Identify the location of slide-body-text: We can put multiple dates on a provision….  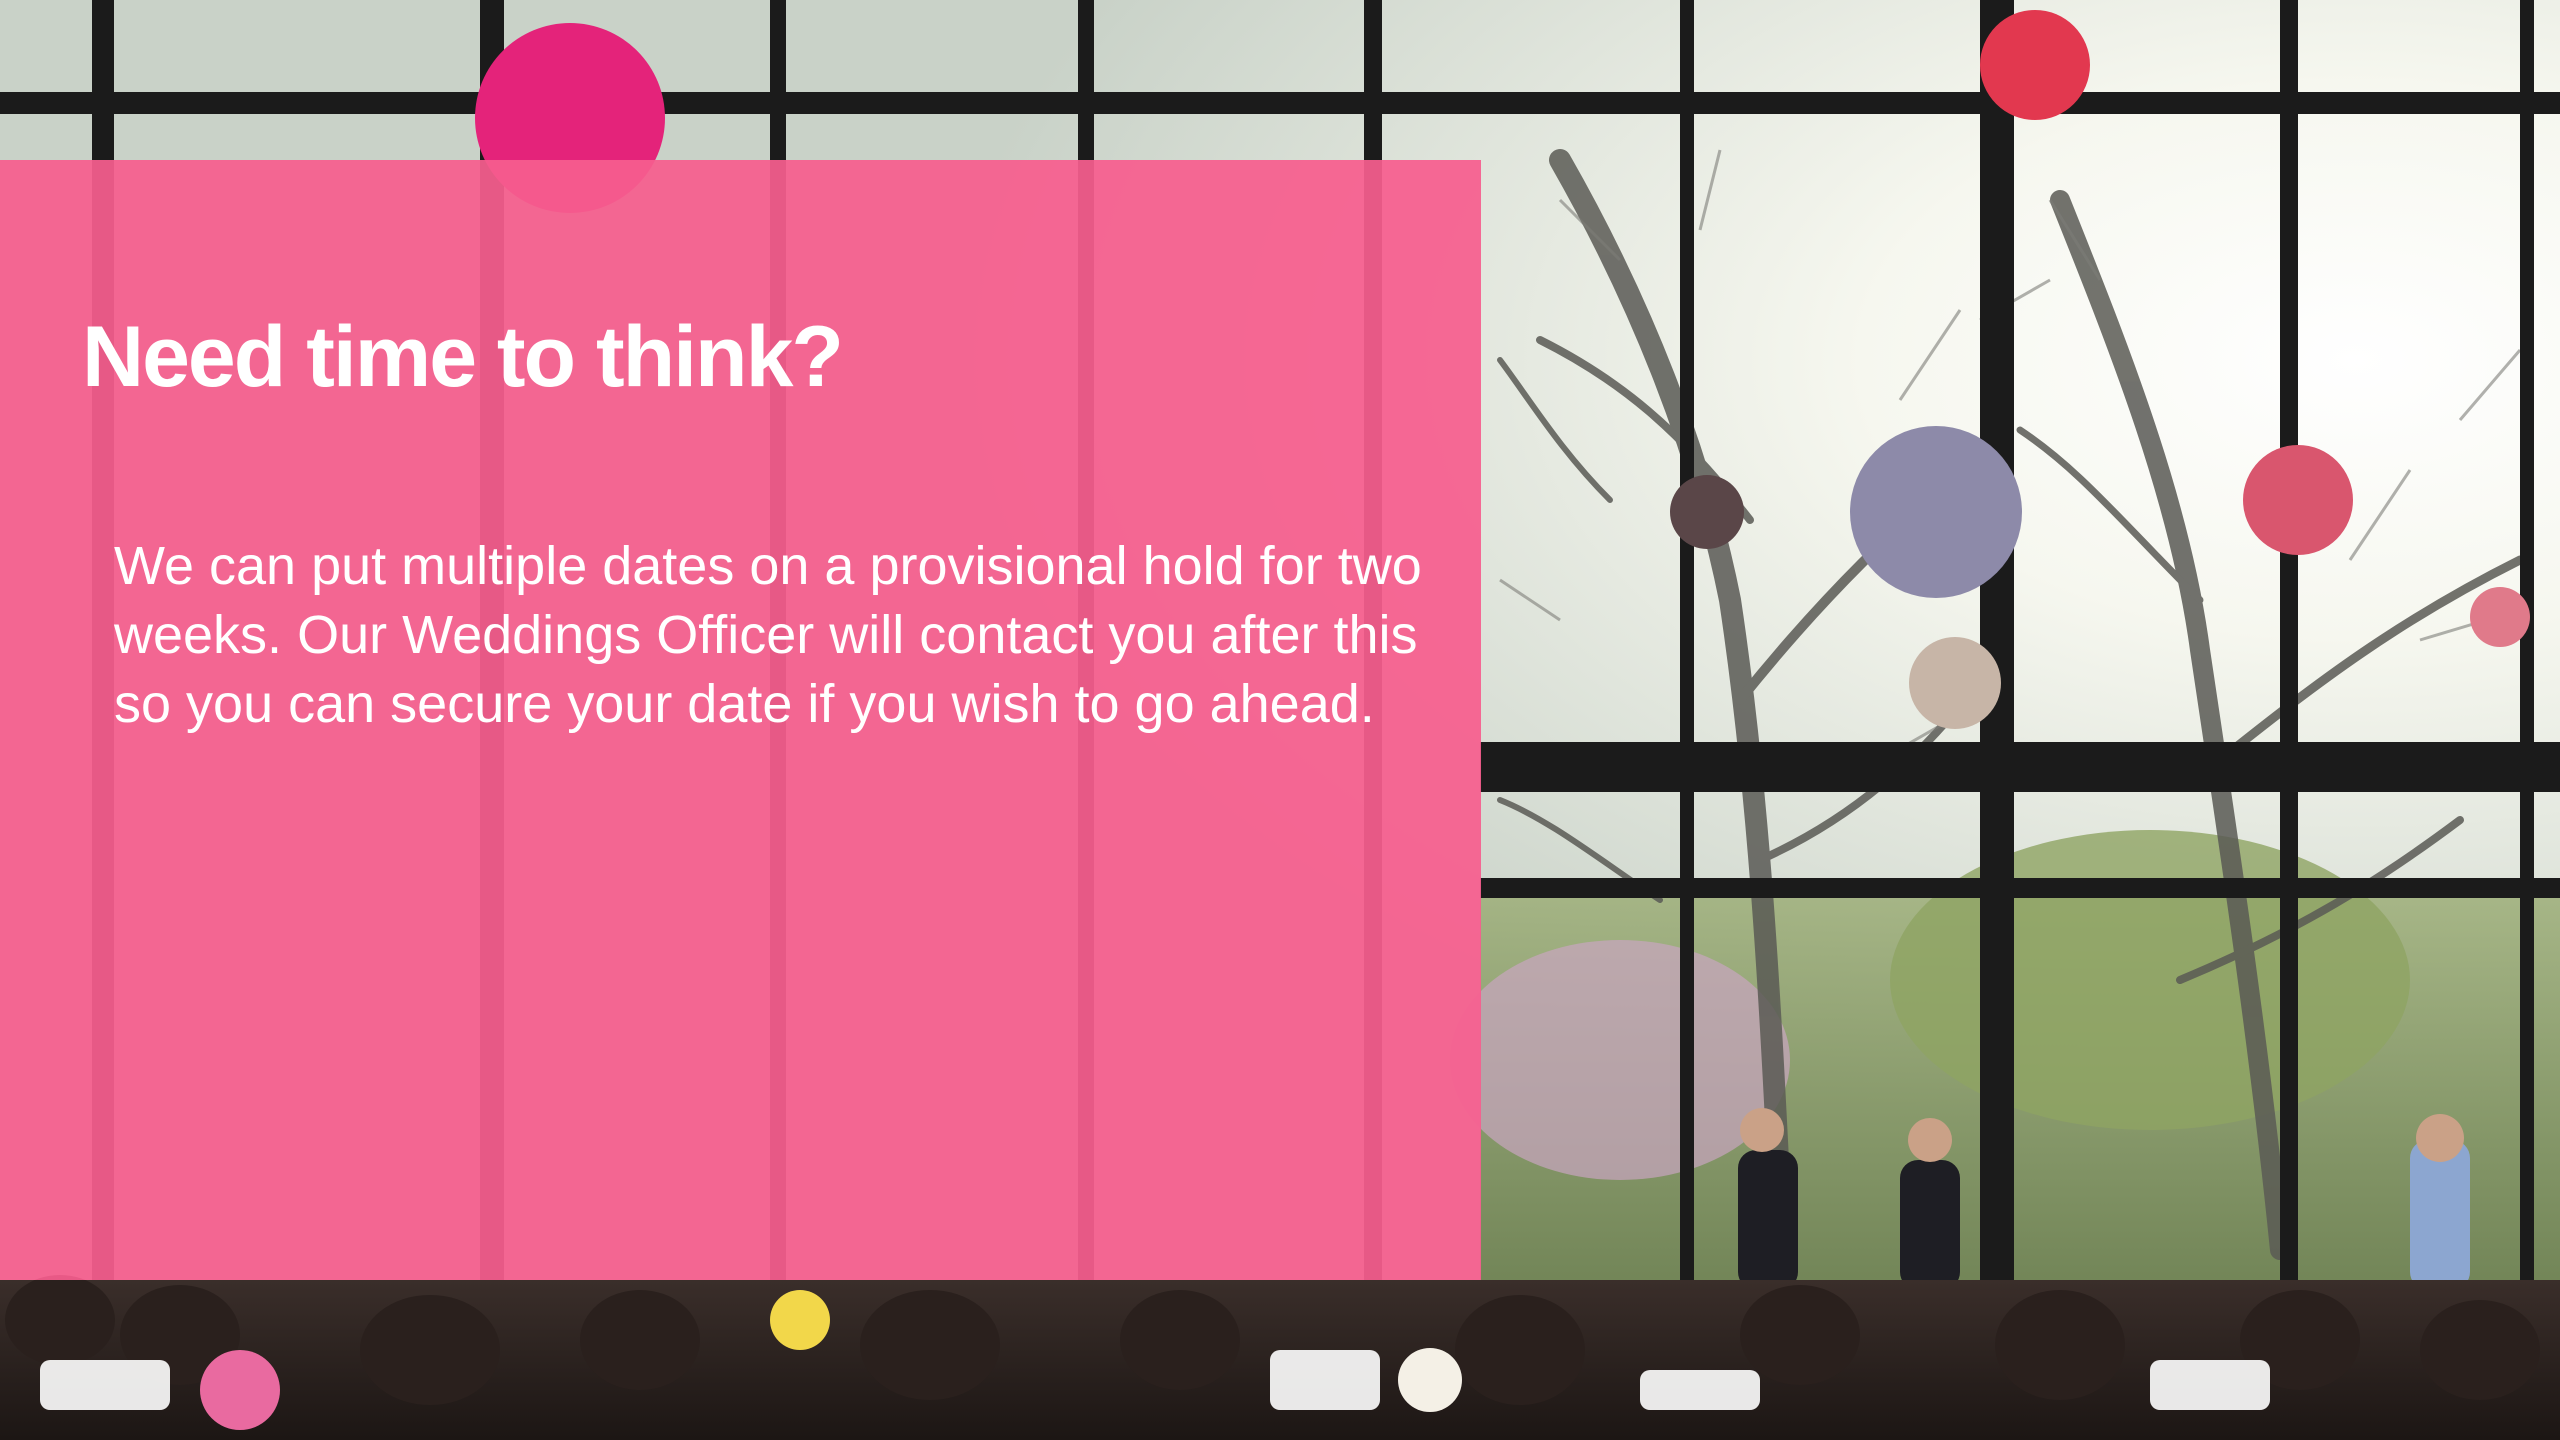
(768, 635).